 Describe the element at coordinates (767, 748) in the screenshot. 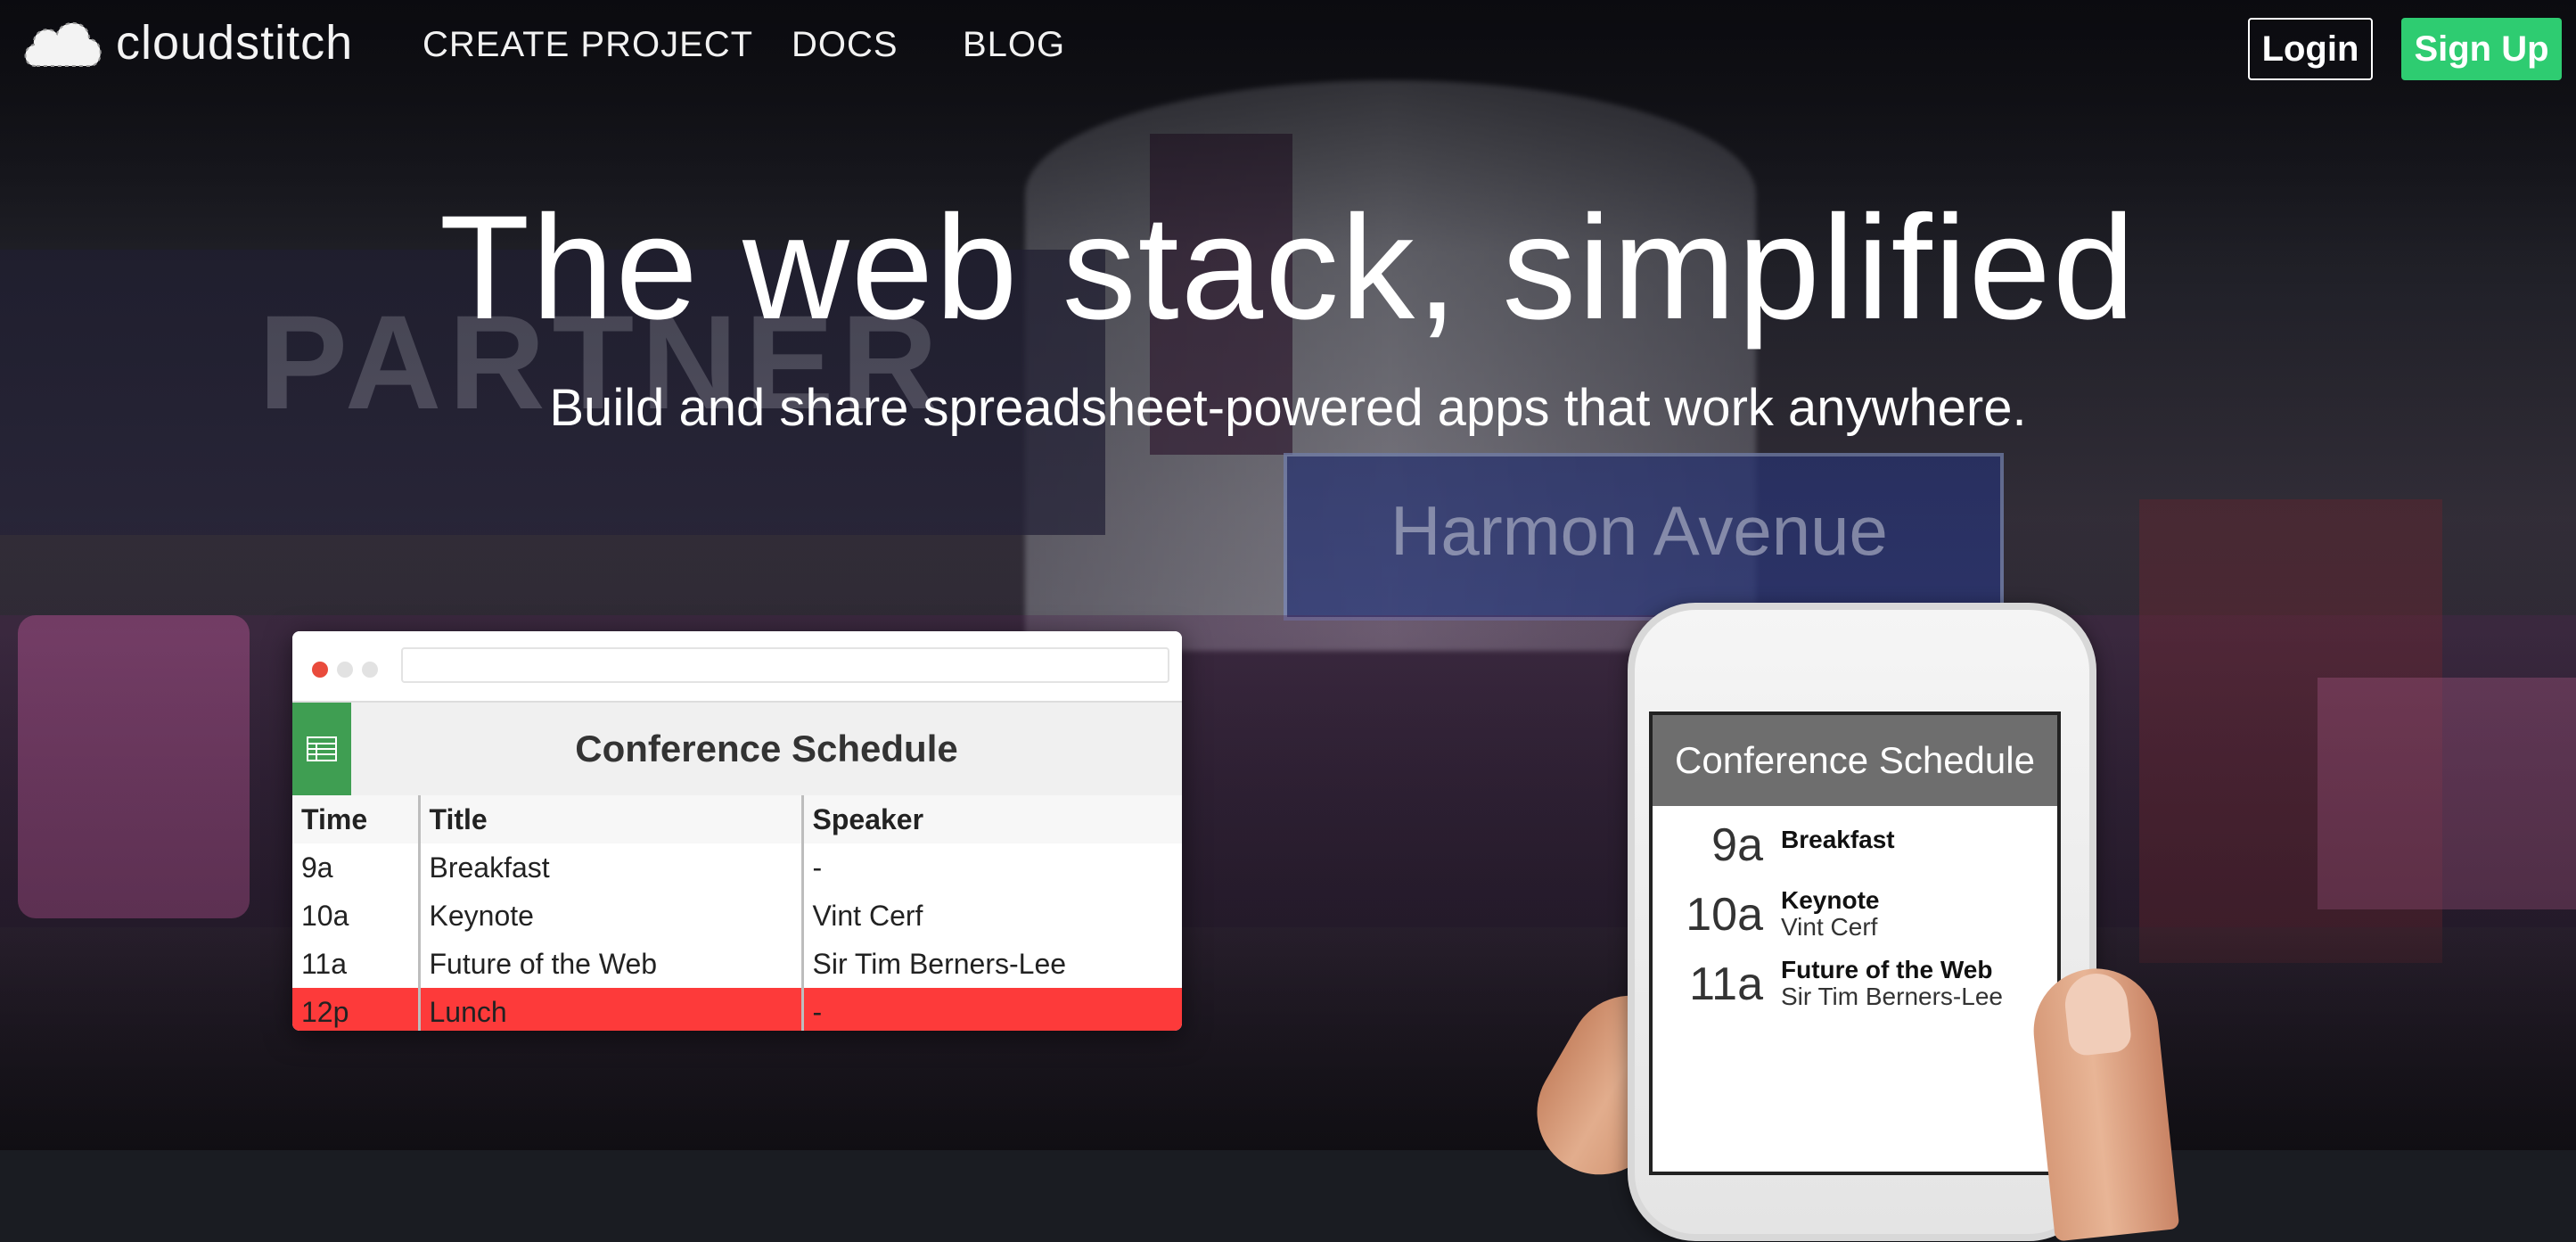

I see `spreadsheet-title: Conference Schedule` at that location.